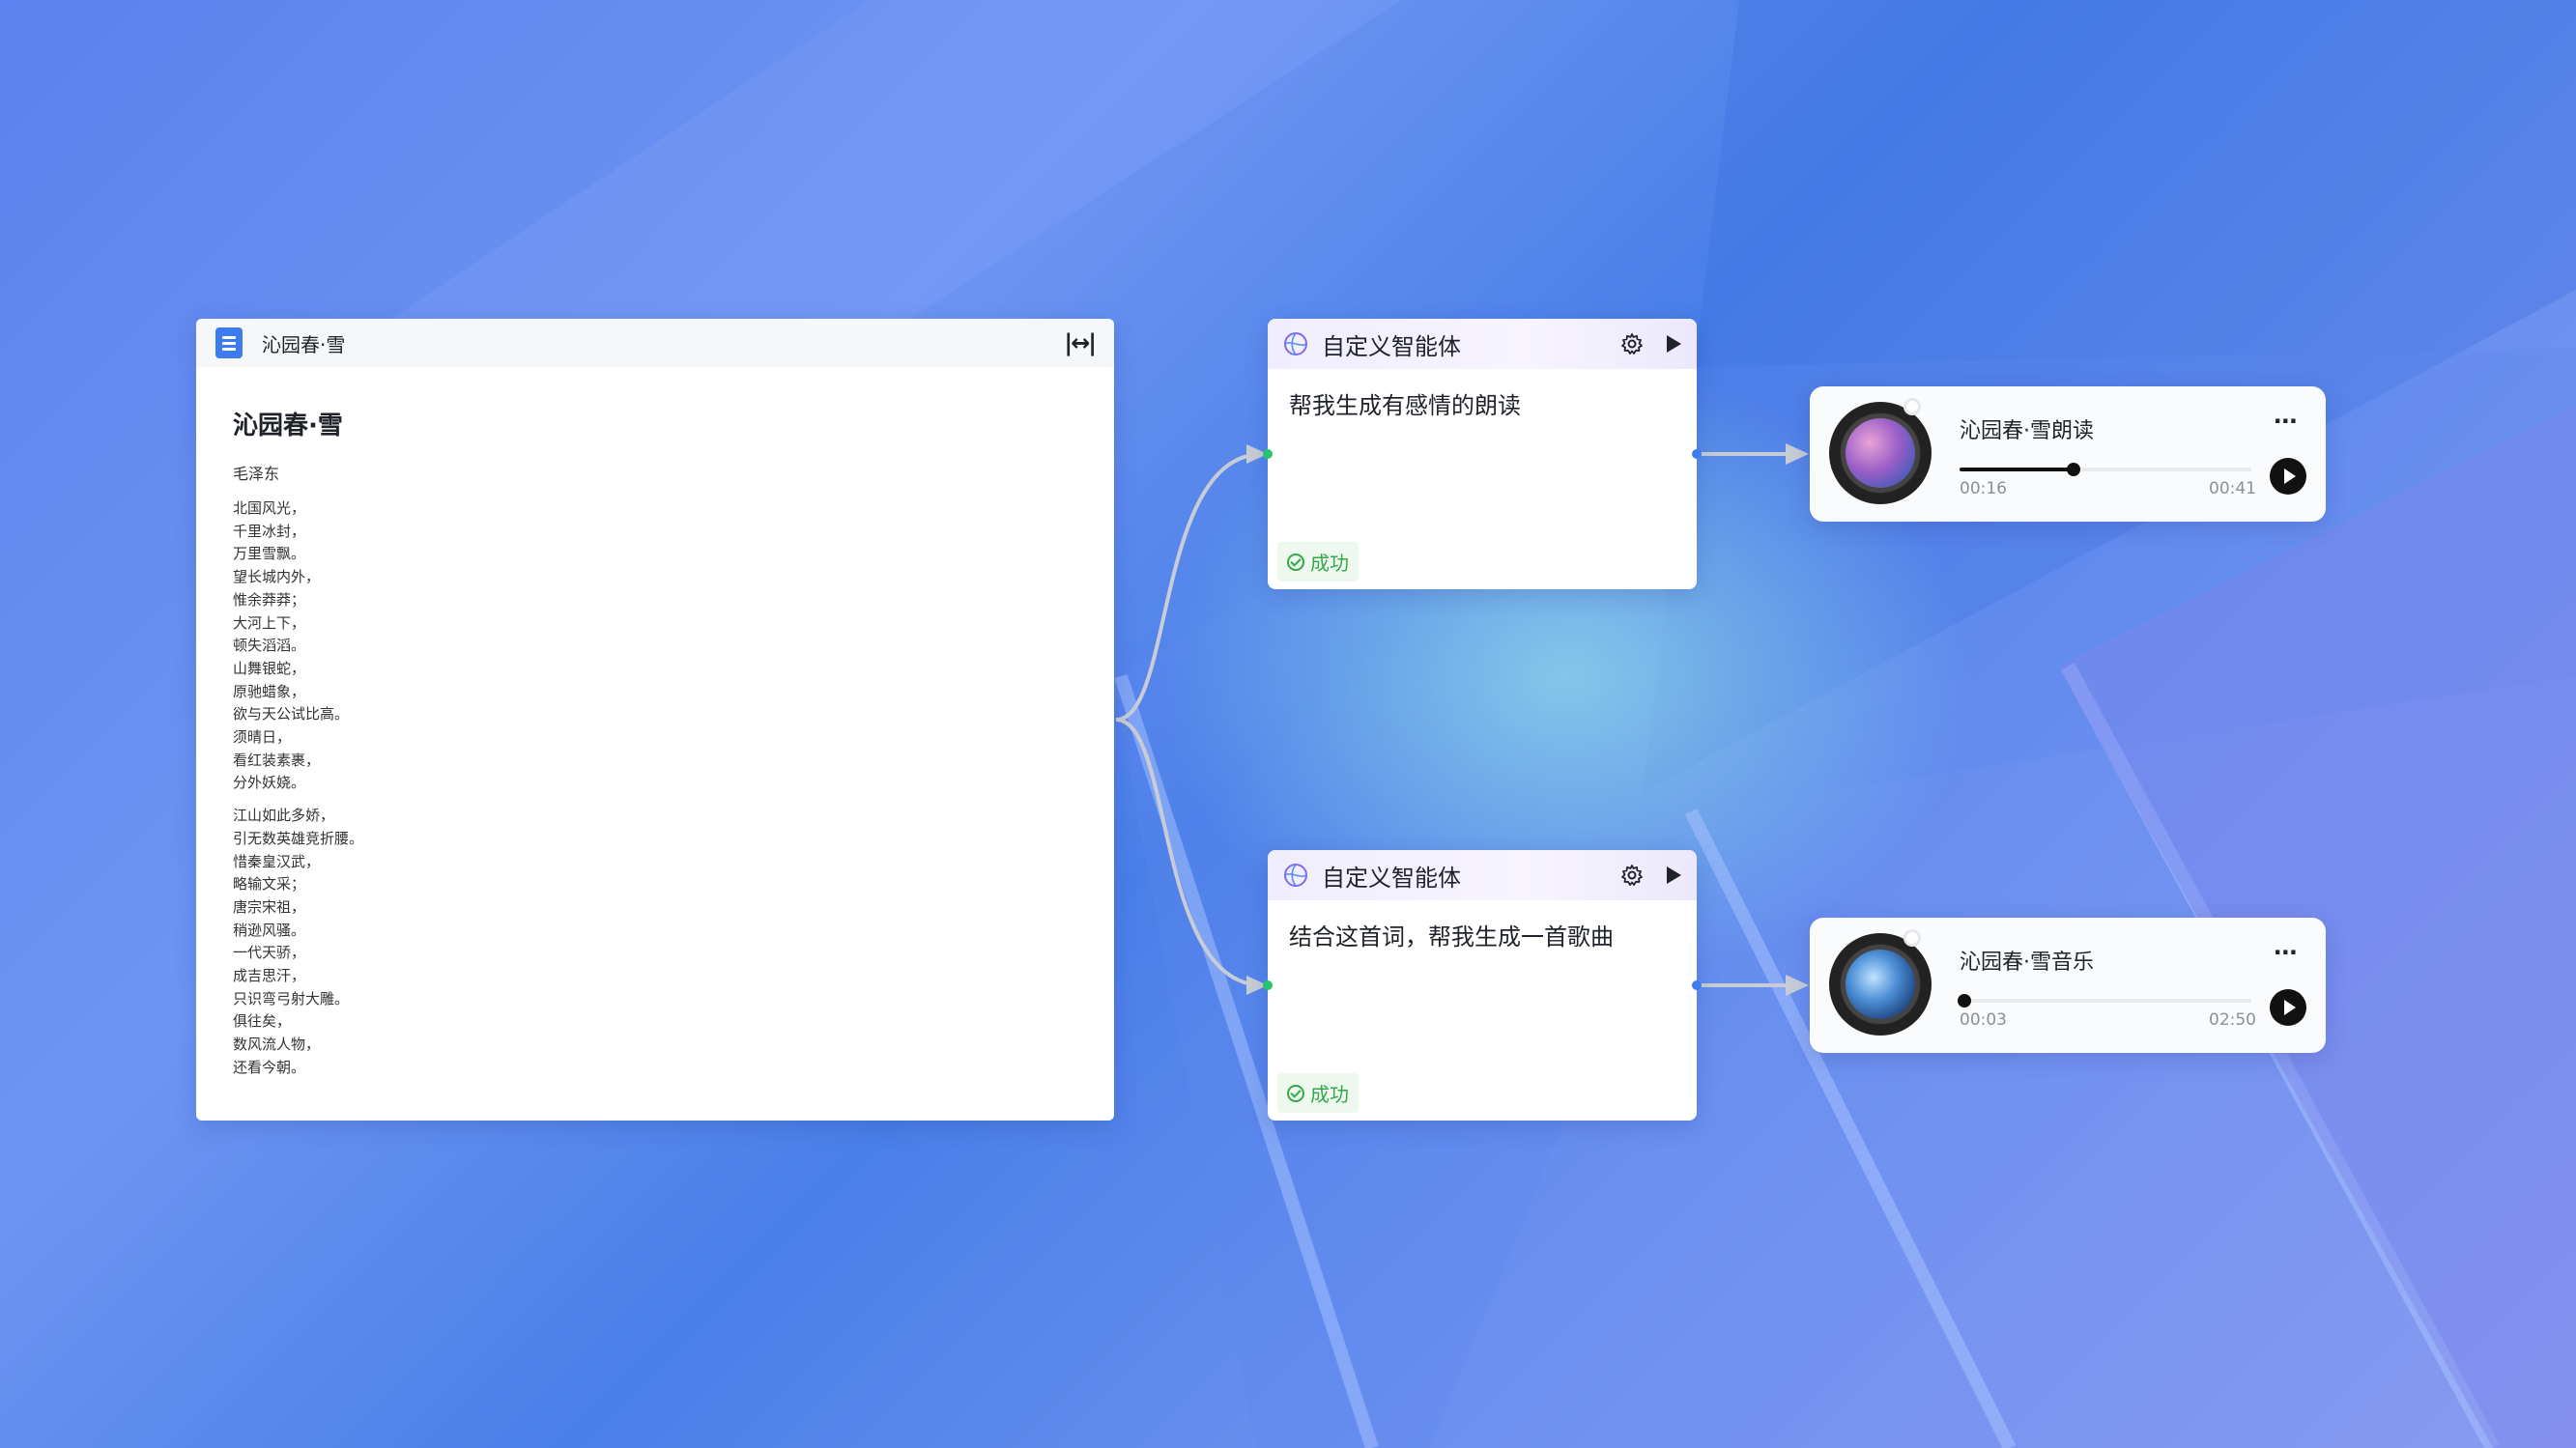  What do you see at coordinates (270, 646) in the screenshot?
I see `poem-line: 顿失滔滔。` at bounding box center [270, 646].